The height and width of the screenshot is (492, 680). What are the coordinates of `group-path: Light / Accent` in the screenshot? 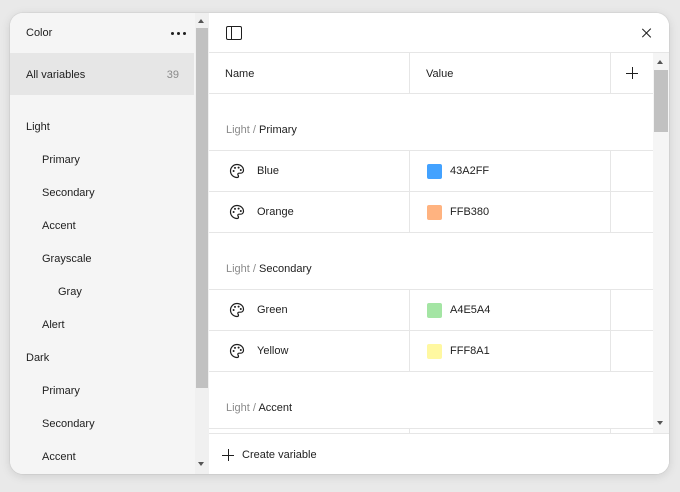 It's located at (259, 408).